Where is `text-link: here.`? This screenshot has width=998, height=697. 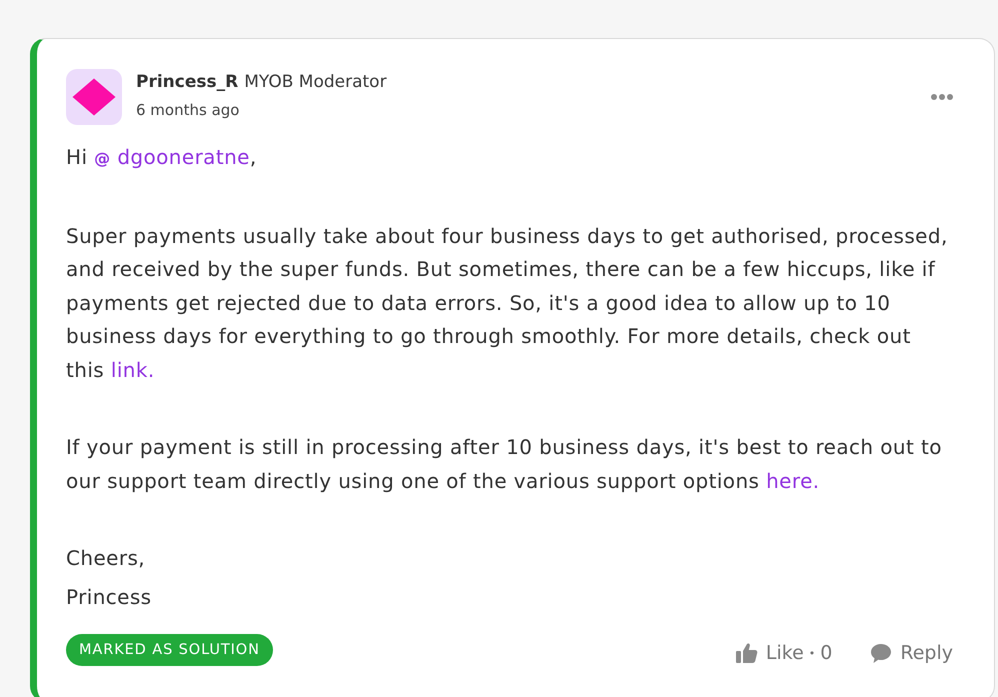
text-link: here. is located at coordinates (793, 480).